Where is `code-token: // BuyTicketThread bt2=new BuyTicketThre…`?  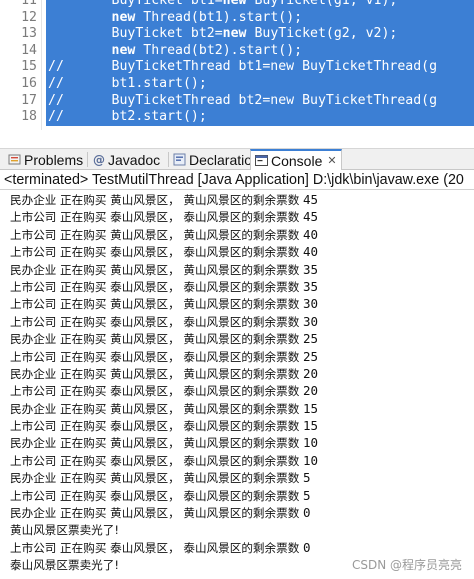 code-token: // BuyTicketThread bt2=new BuyTicketThre… is located at coordinates (243, 100).